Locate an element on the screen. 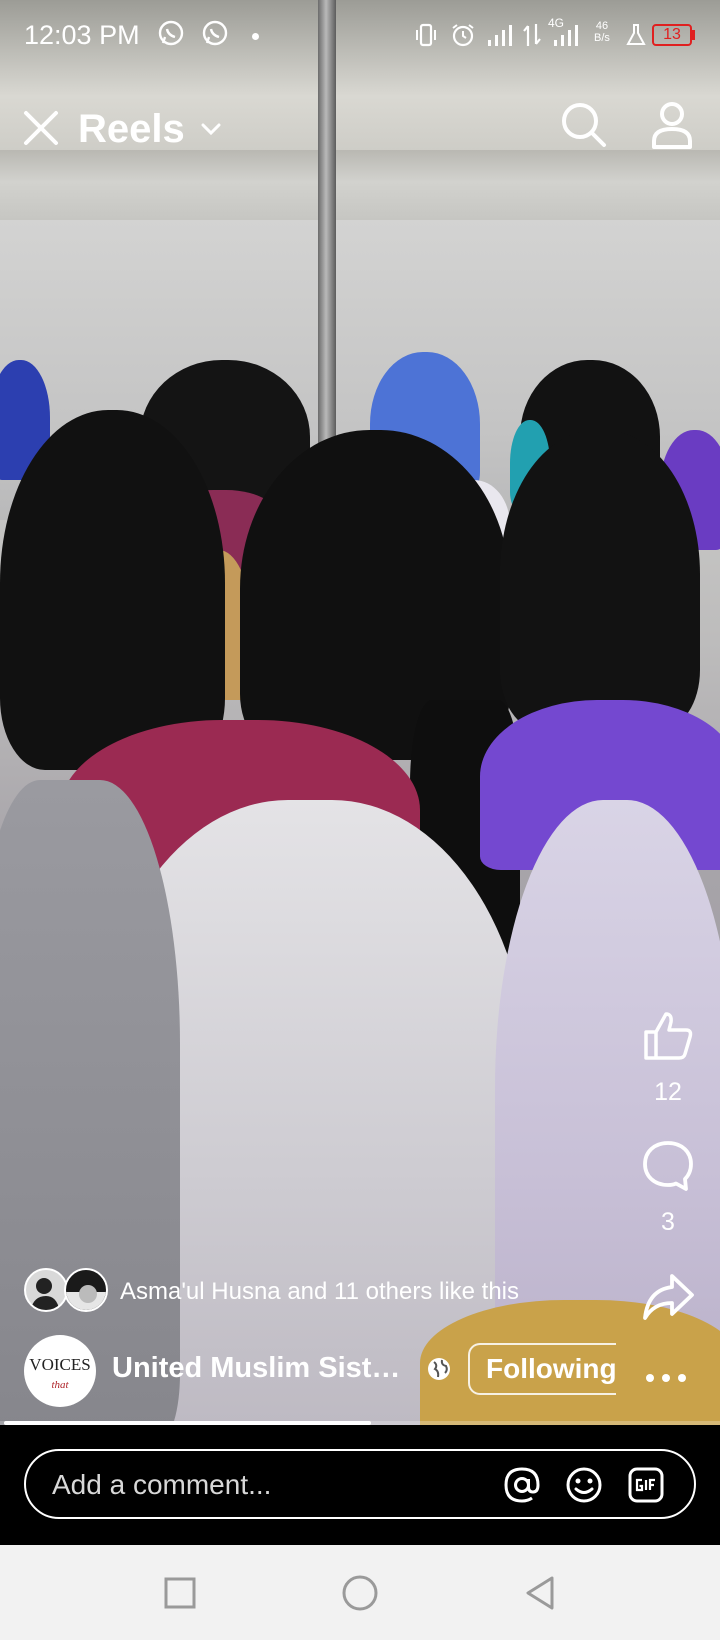 The height and width of the screenshot is (1640, 720). person-silhouette-icon is located at coordinates (45, 1294).